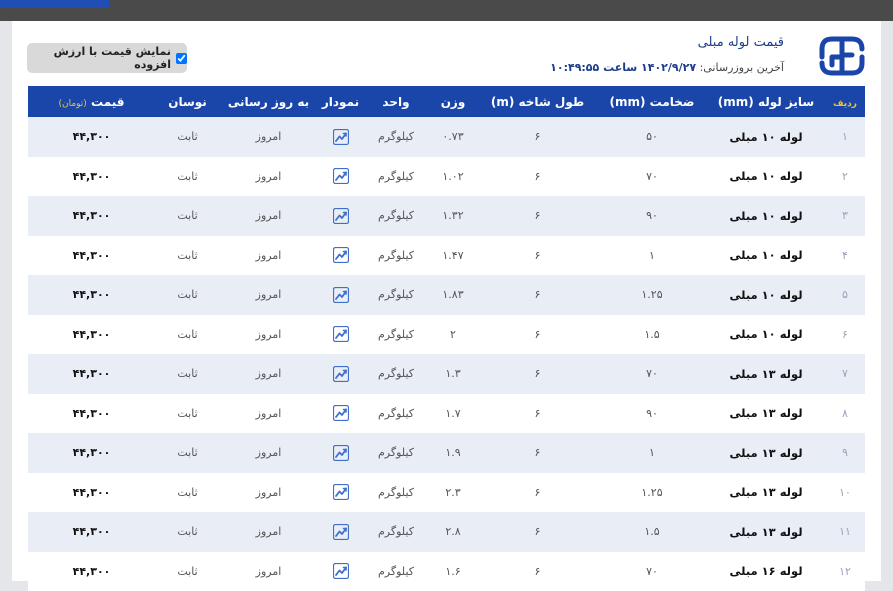 The image size is (893, 591). I want to click on weight: ۱.۸۳, so click(453, 295).